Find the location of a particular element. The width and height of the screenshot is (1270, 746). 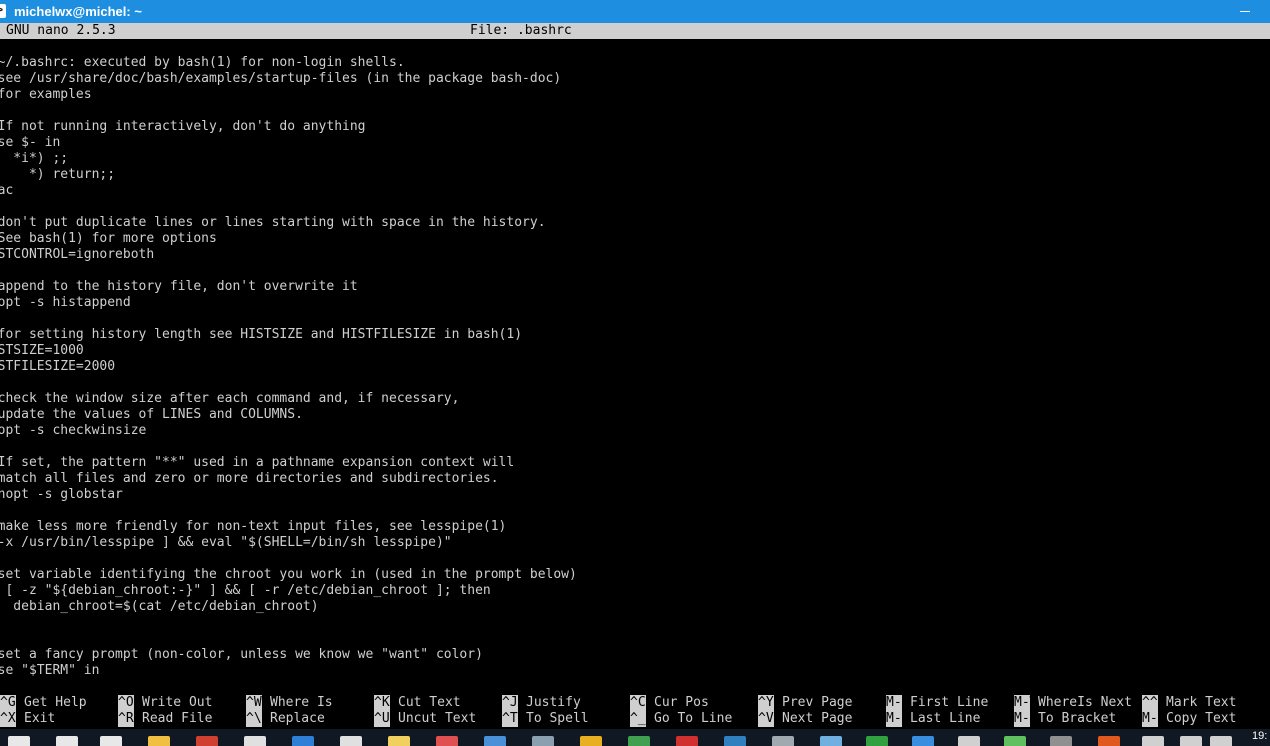

paint-icon is located at coordinates (447, 741).